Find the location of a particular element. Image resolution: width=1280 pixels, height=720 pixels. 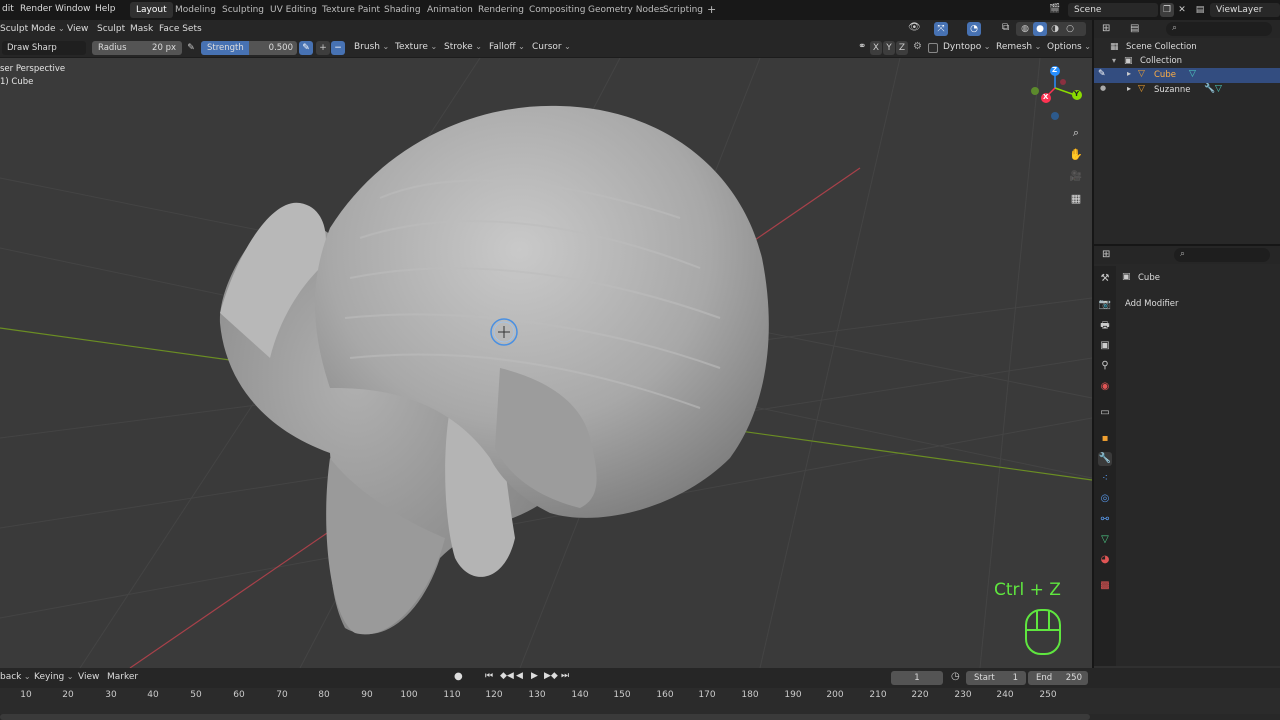

menu-face-sets: Face Sets is located at coordinates (180, 29).